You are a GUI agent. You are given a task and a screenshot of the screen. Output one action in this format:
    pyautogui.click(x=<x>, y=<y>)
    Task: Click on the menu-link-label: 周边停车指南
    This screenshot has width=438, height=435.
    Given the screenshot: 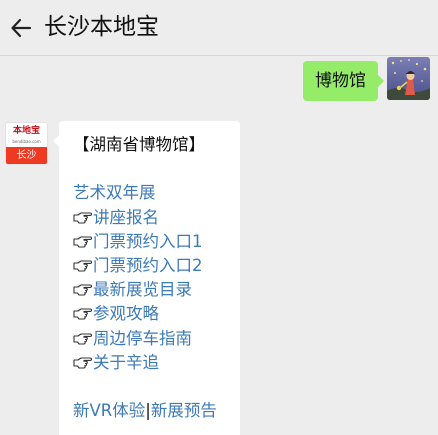 What is the action you would take?
    pyautogui.click(x=142, y=338)
    